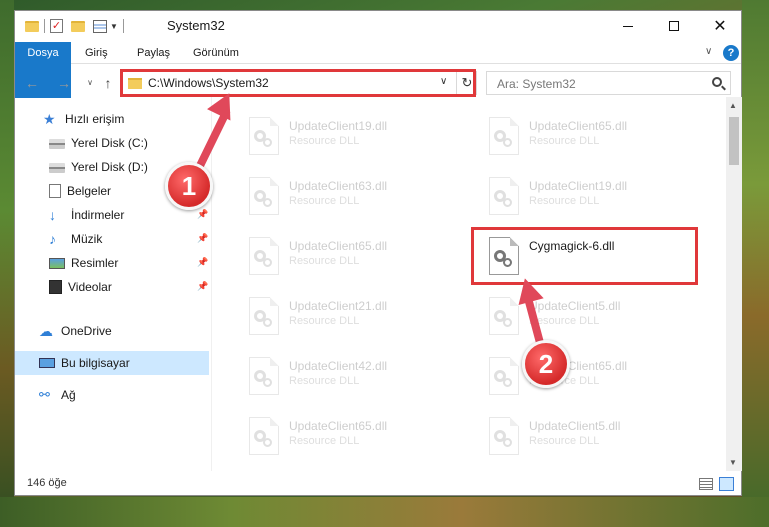  What do you see at coordinates (49, 119) in the screenshot?
I see `star-icon: ★` at bounding box center [49, 119].